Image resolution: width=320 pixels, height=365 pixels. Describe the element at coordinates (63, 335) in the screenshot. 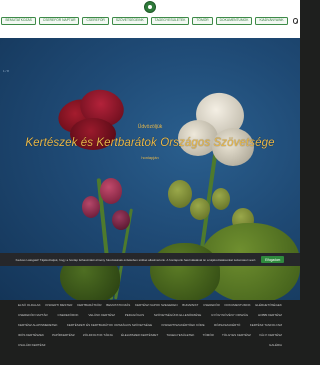

I see `footer-link: Papírkertész` at that location.